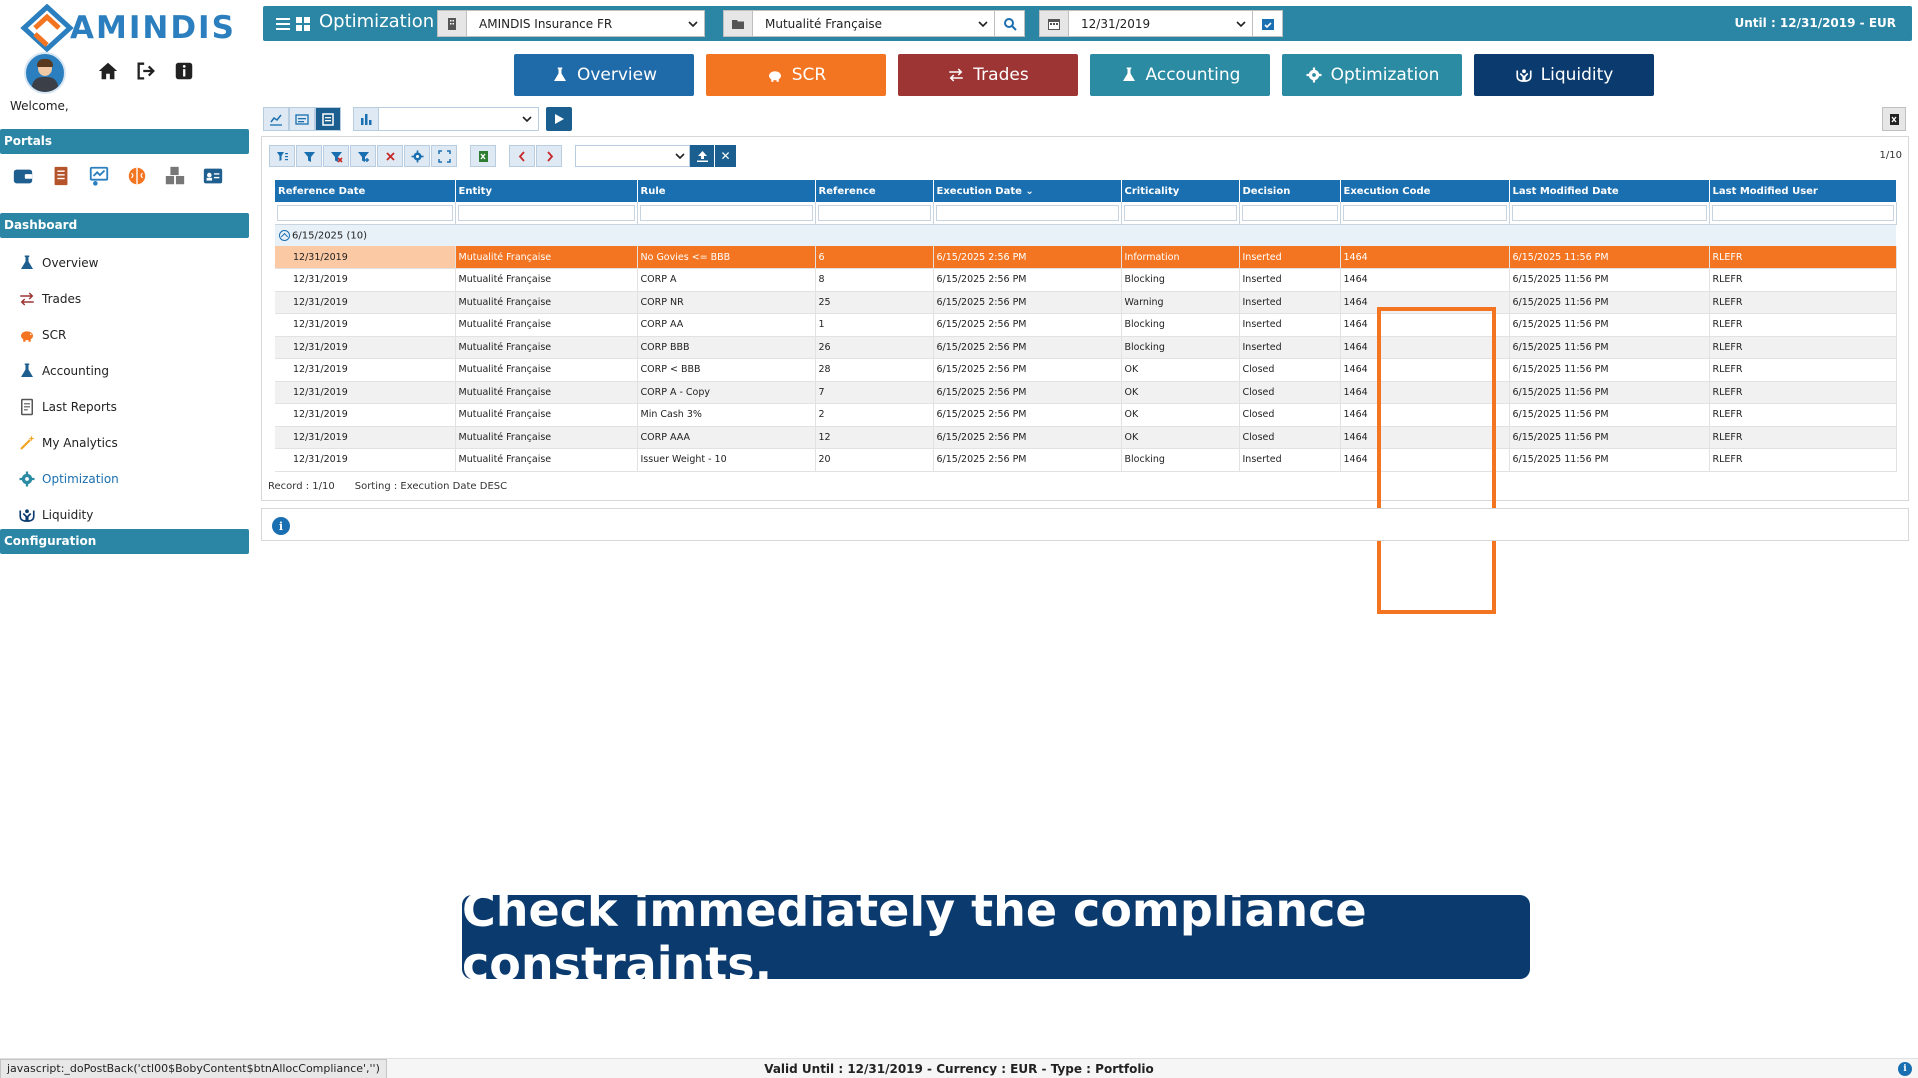 Image resolution: width=1918 pixels, height=1078 pixels. I want to click on cell-criticality: OK, so click(1180, 415).